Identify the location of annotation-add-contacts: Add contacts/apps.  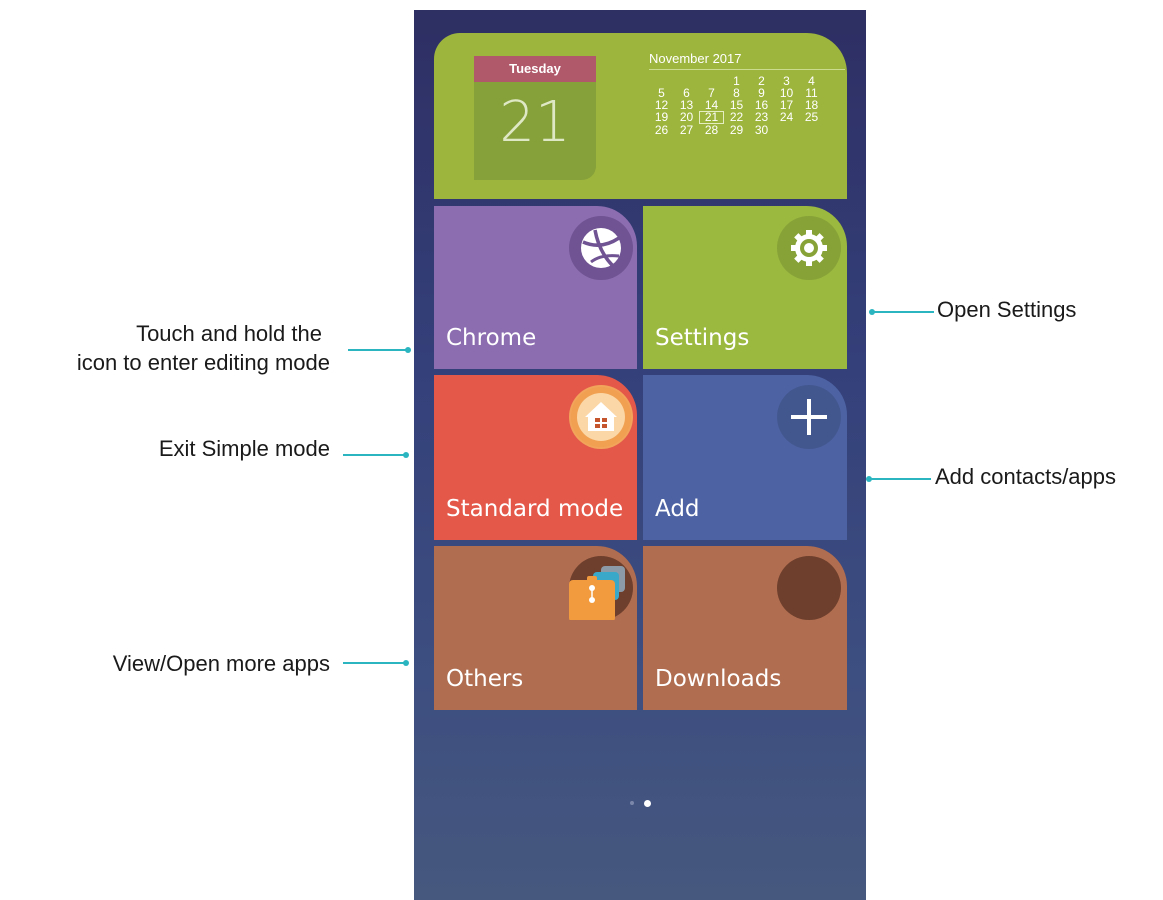
(1026, 476).